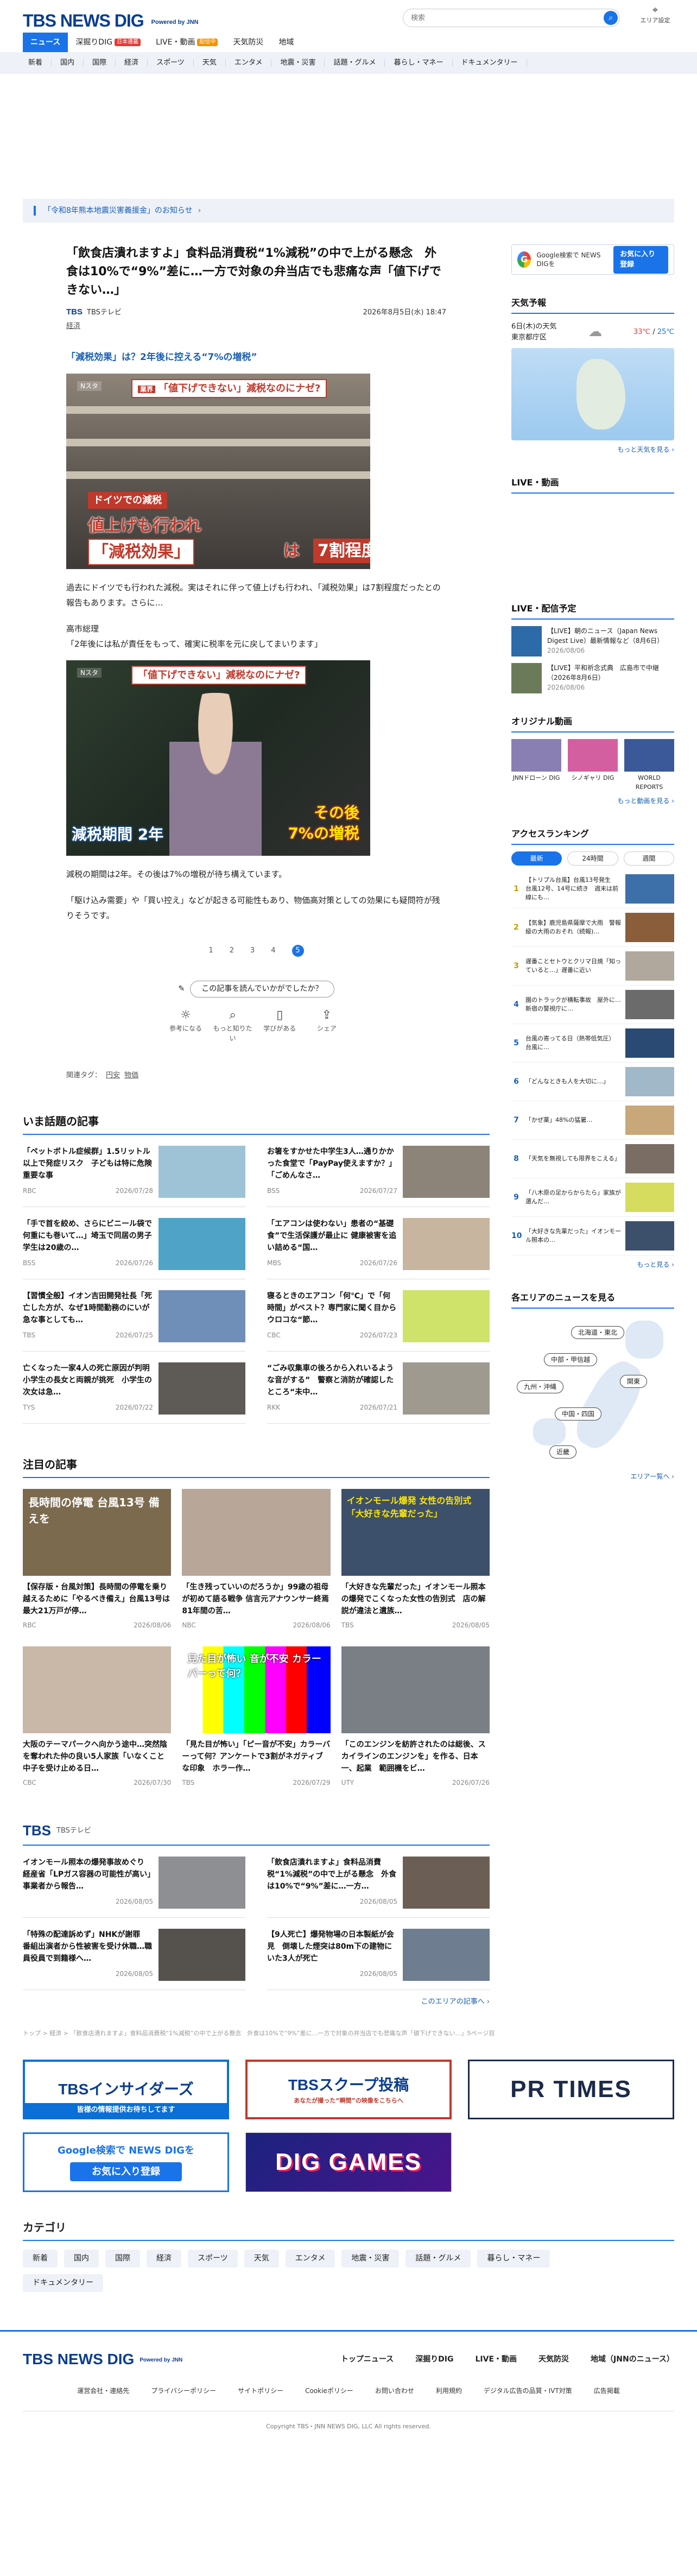  I want to click on category-chip: 話題・グルメ, so click(438, 2259).